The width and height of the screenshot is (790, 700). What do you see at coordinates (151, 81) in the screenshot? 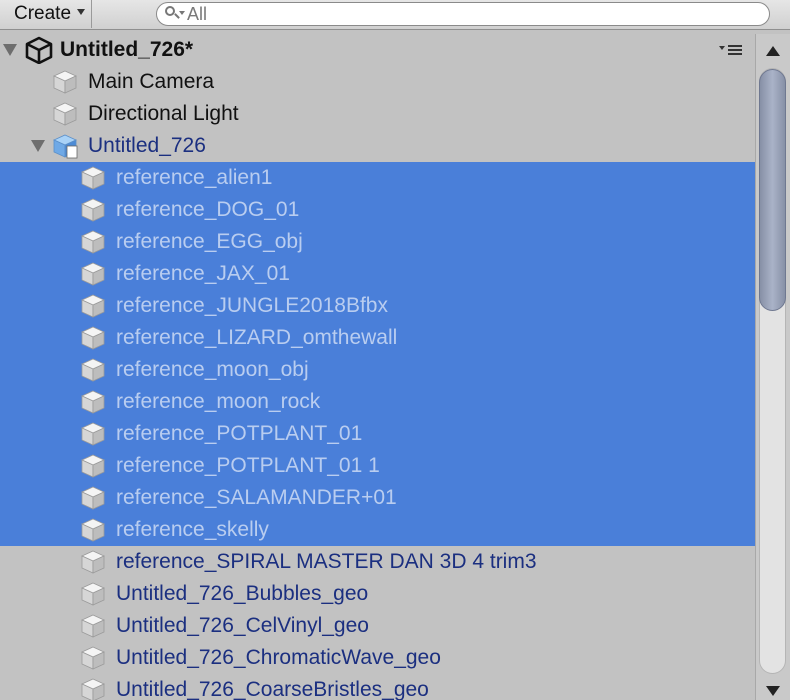
I see `hierarchy-item-label: Main Camera` at bounding box center [151, 81].